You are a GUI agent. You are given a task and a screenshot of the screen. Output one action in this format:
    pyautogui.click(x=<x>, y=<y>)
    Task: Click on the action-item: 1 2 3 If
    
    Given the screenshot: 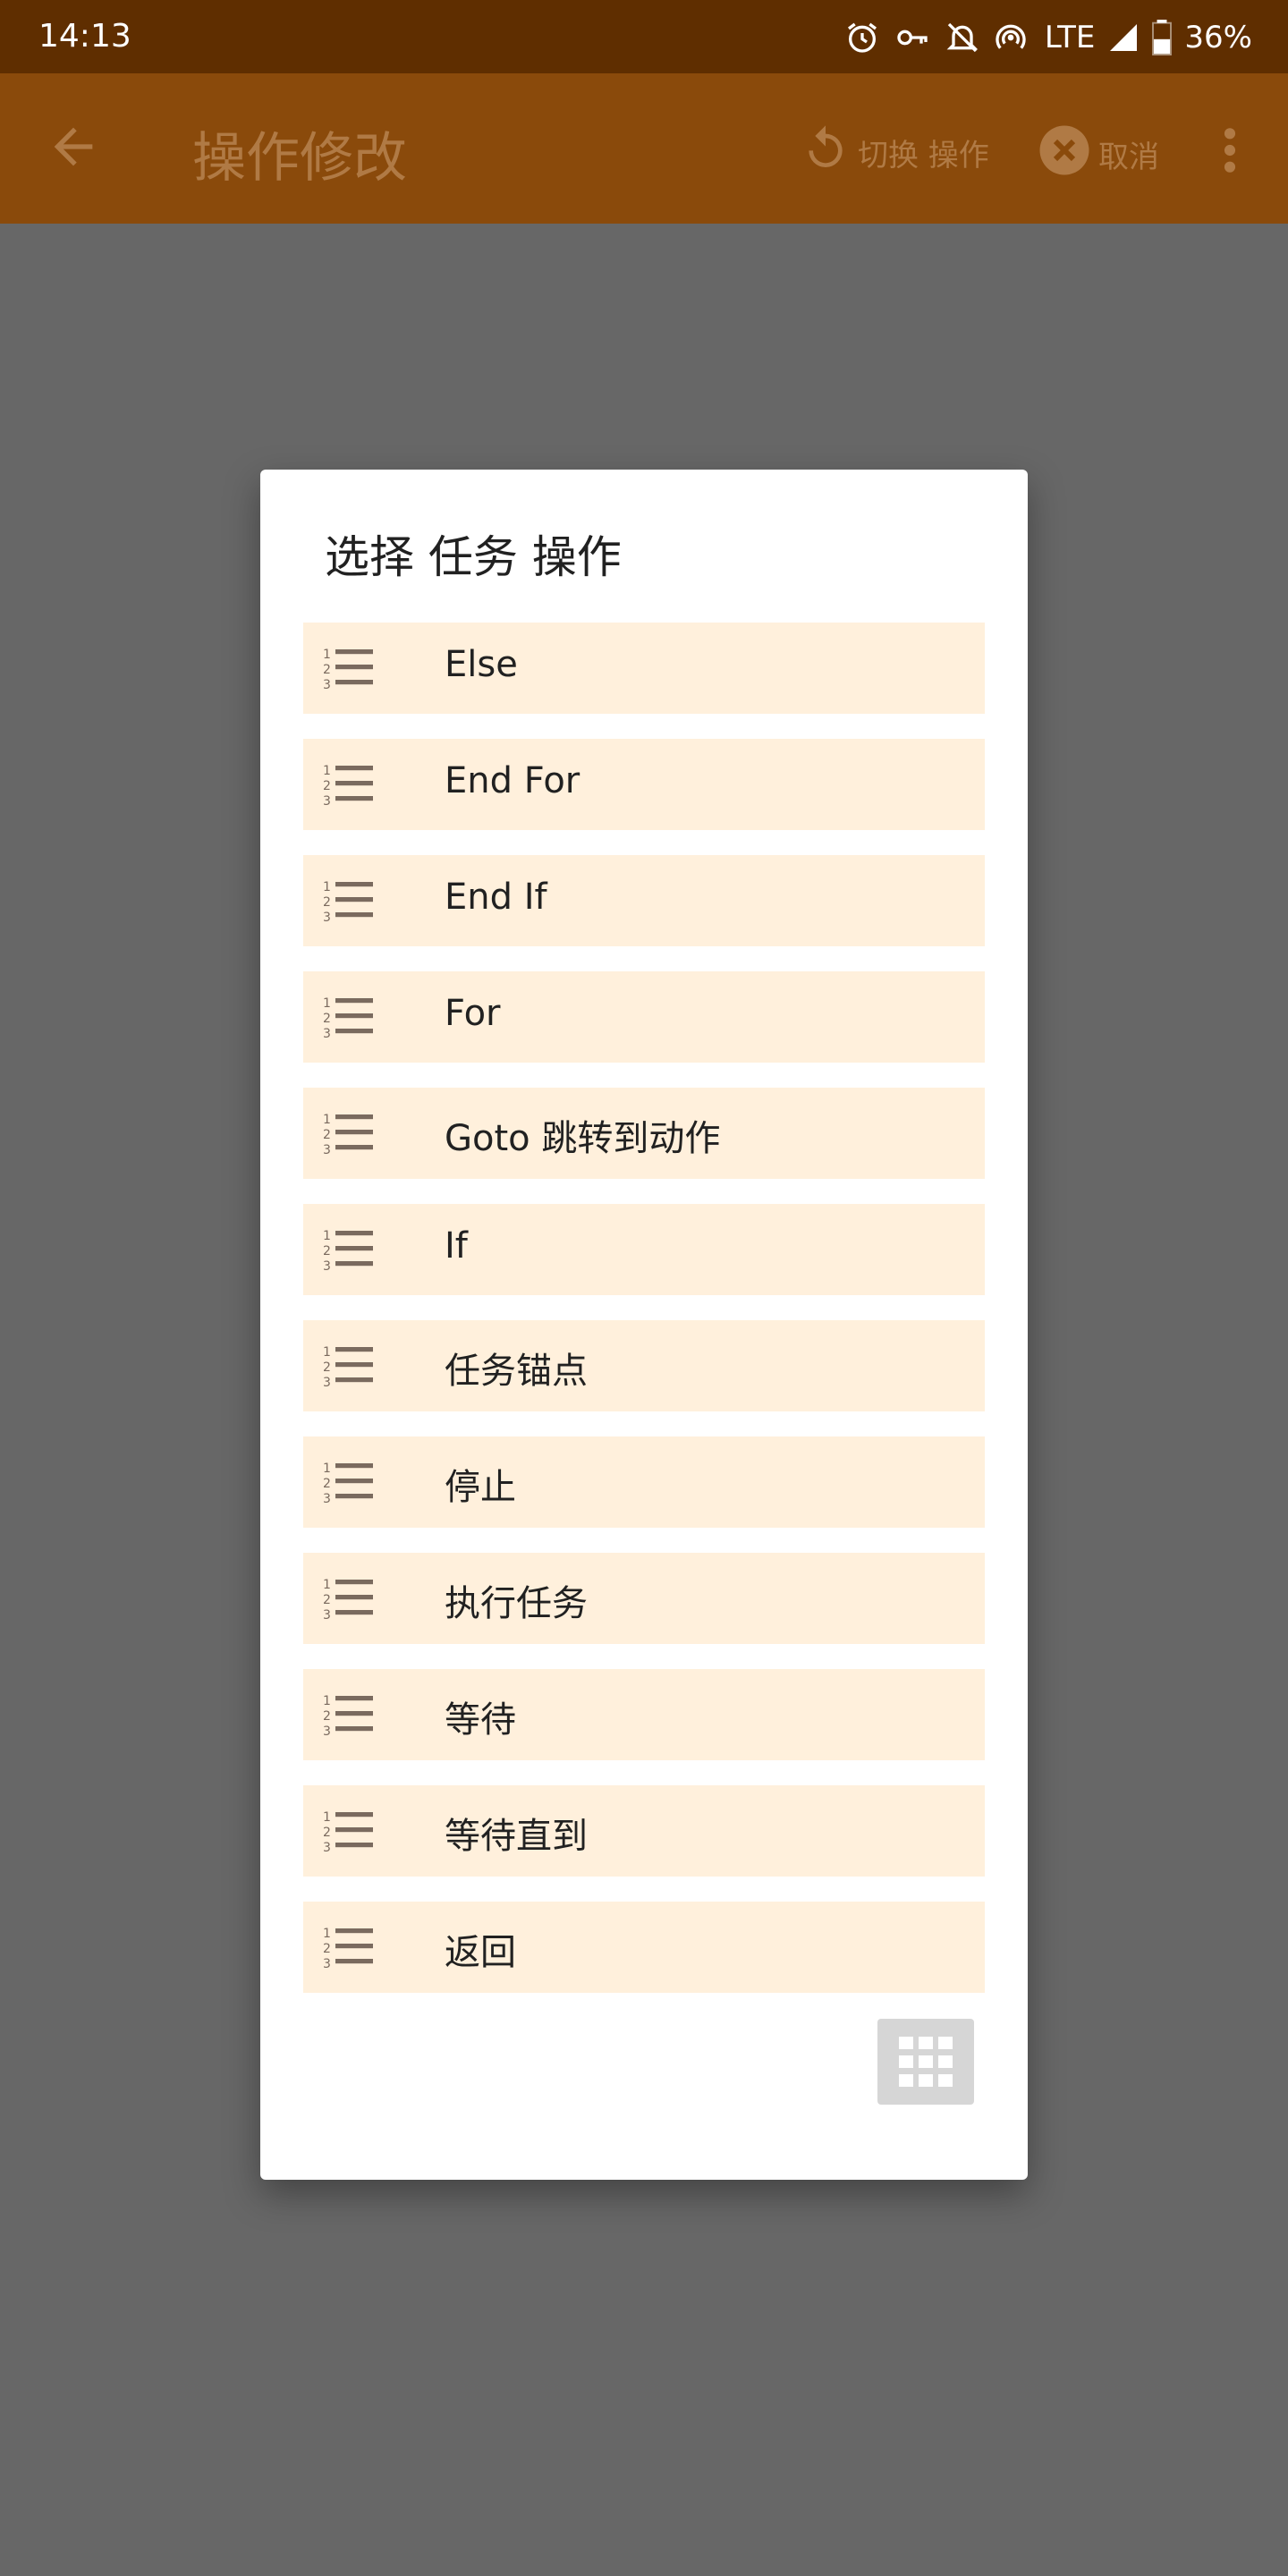 What is the action you would take?
    pyautogui.click(x=644, y=1249)
    